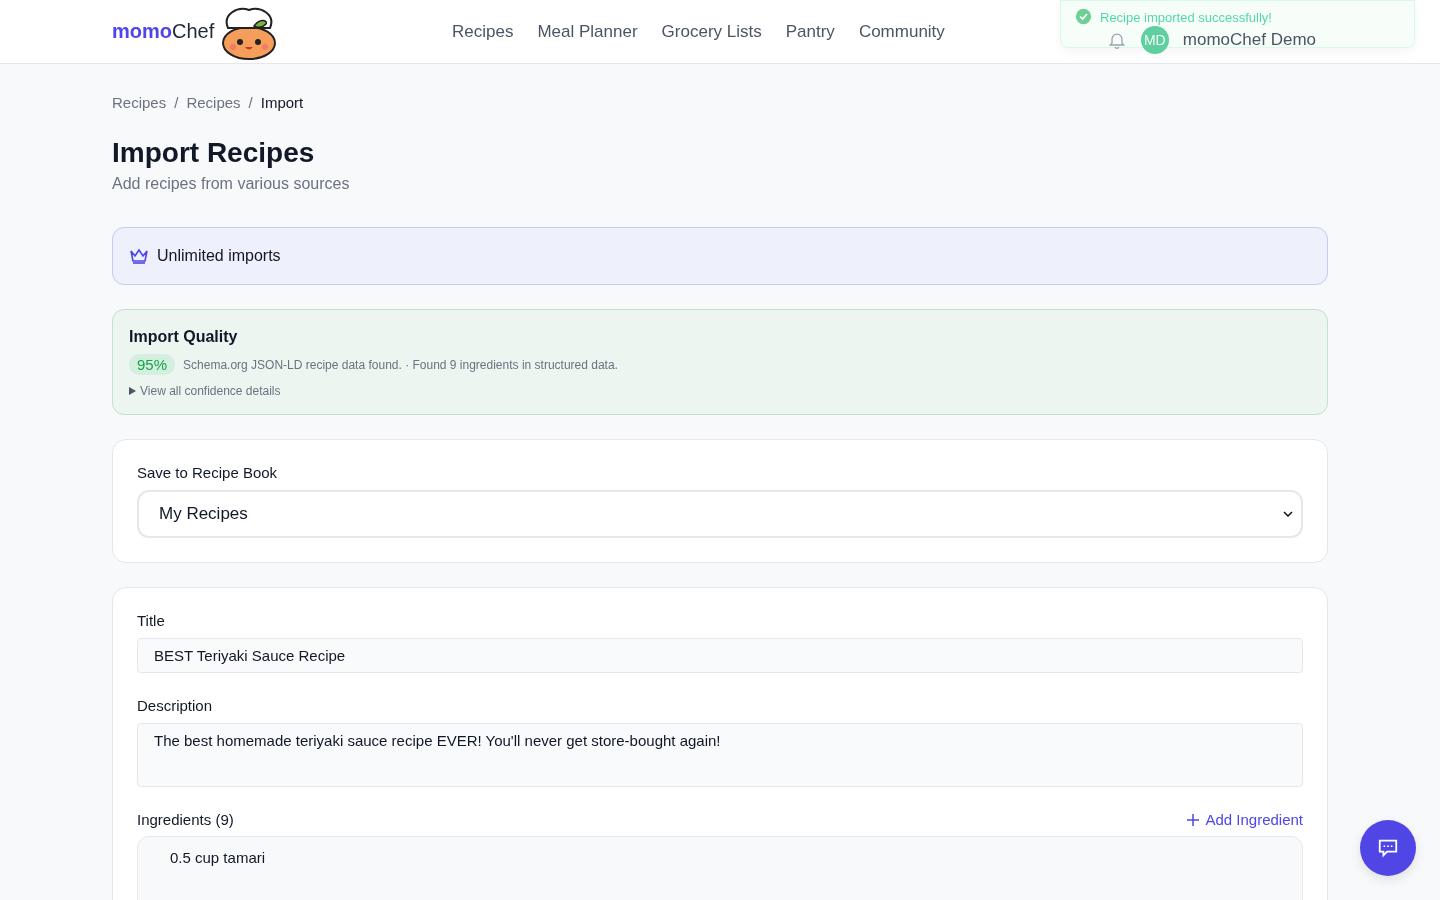 This screenshot has height=900, width=1440. Describe the element at coordinates (1249, 39) in the screenshot. I see `user-name: momoChef Demo` at that location.